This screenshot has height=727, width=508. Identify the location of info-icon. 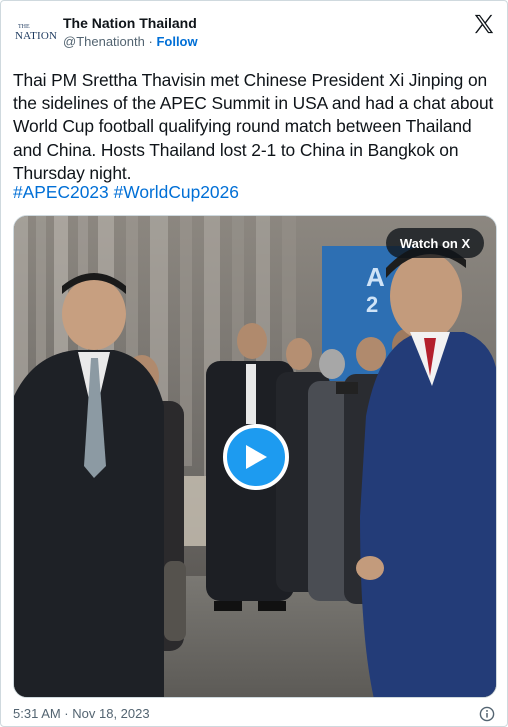
(487, 714).